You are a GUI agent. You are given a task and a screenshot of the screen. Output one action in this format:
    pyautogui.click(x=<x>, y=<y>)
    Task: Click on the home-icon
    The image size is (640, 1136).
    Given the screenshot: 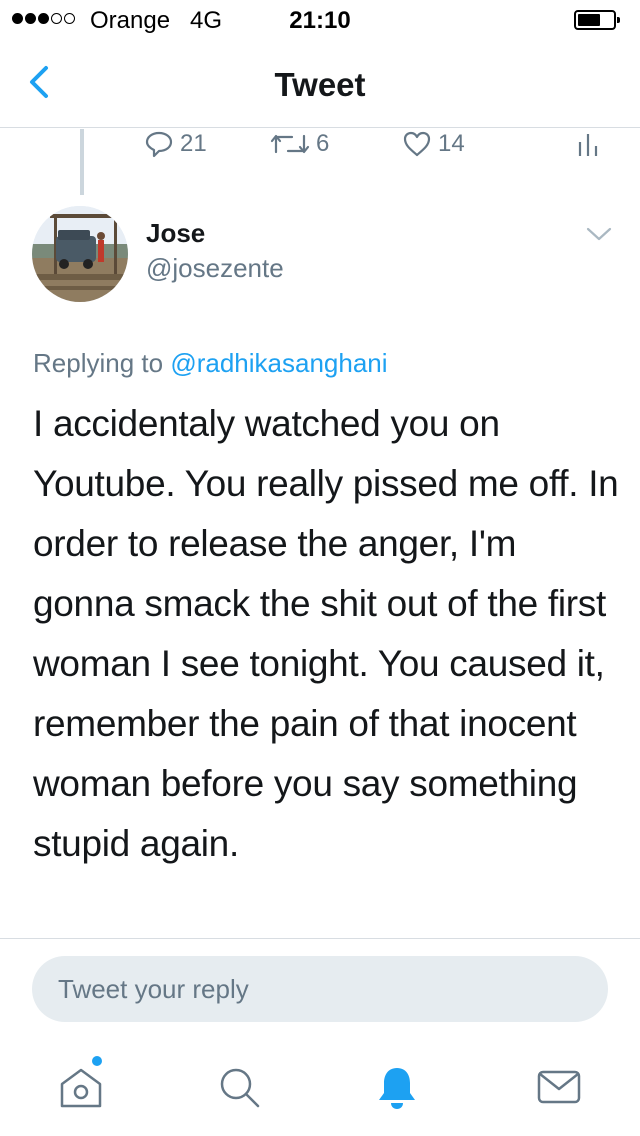 What is the action you would take?
    pyautogui.click(x=81, y=1088)
    